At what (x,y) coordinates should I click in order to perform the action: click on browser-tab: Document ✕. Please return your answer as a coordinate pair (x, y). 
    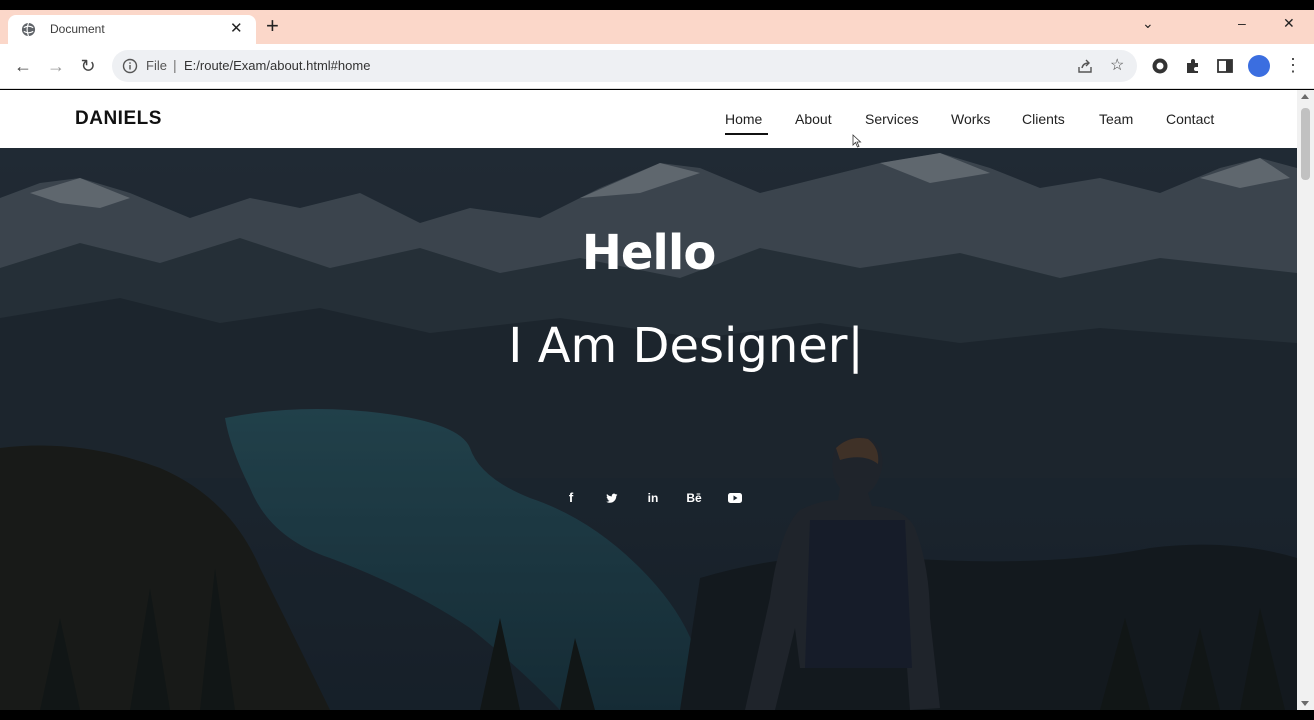
    Looking at the image, I should click on (132, 29).